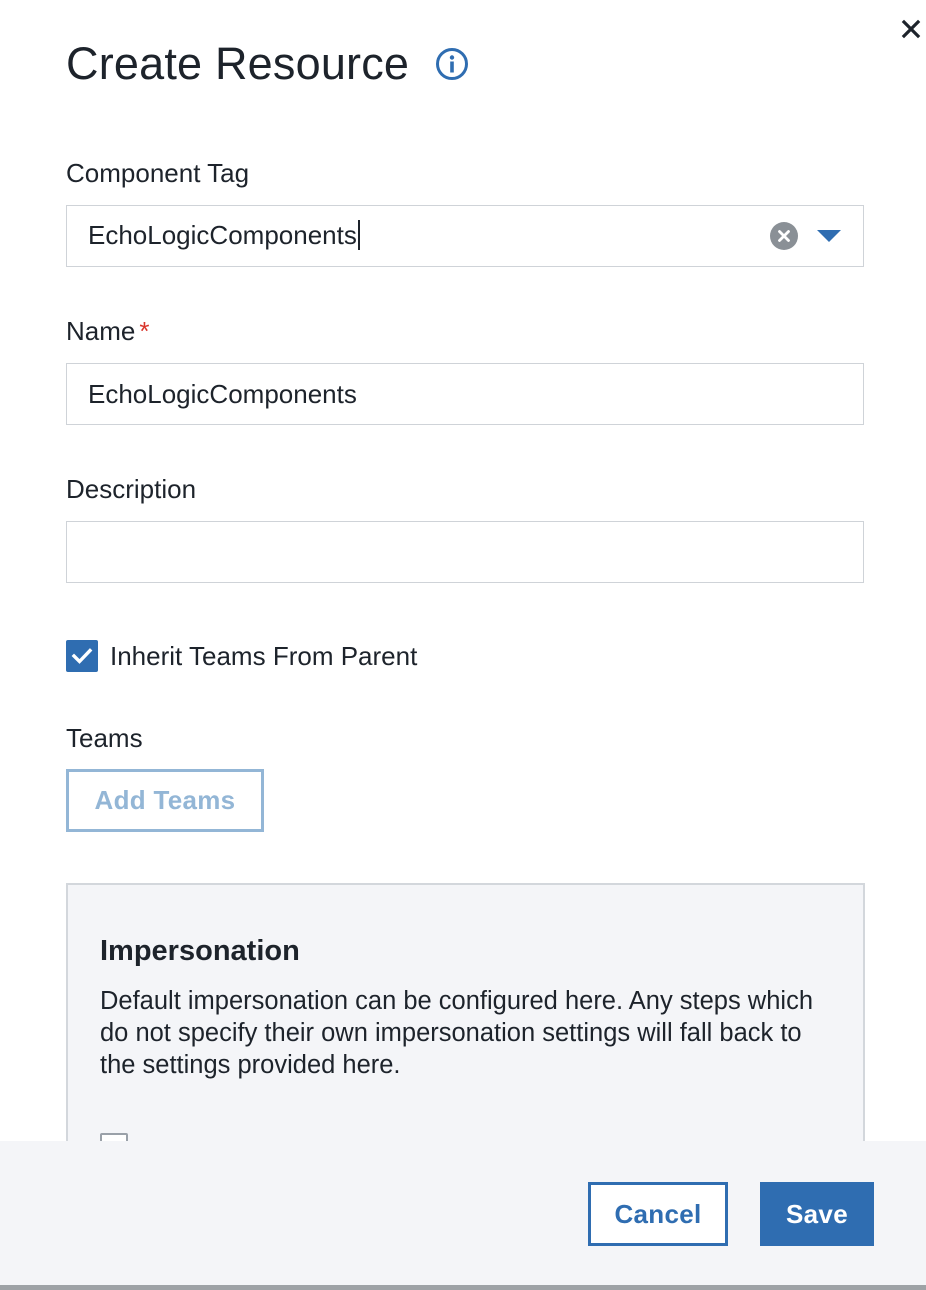 The image size is (926, 1290). I want to click on name-field: EchoLogicComponents, so click(465, 394).